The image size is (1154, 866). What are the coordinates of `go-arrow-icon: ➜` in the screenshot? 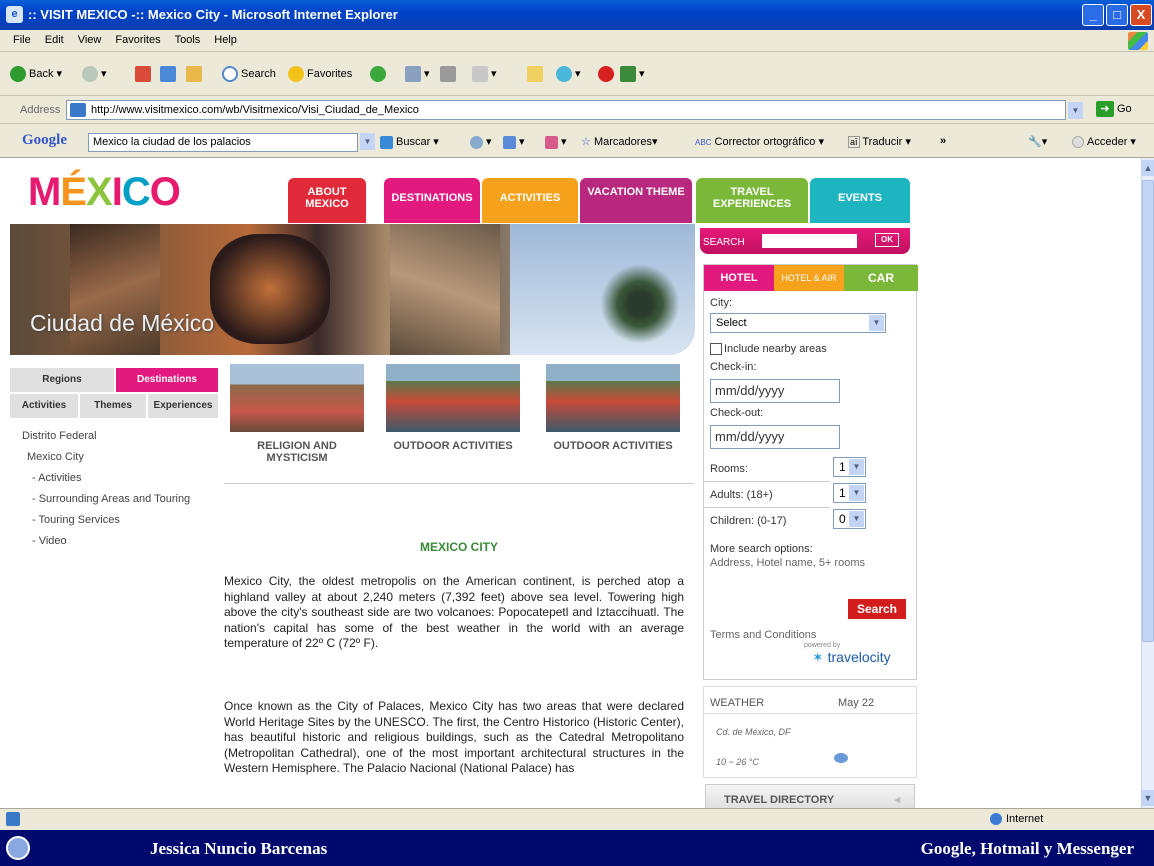 It's located at (1105, 109).